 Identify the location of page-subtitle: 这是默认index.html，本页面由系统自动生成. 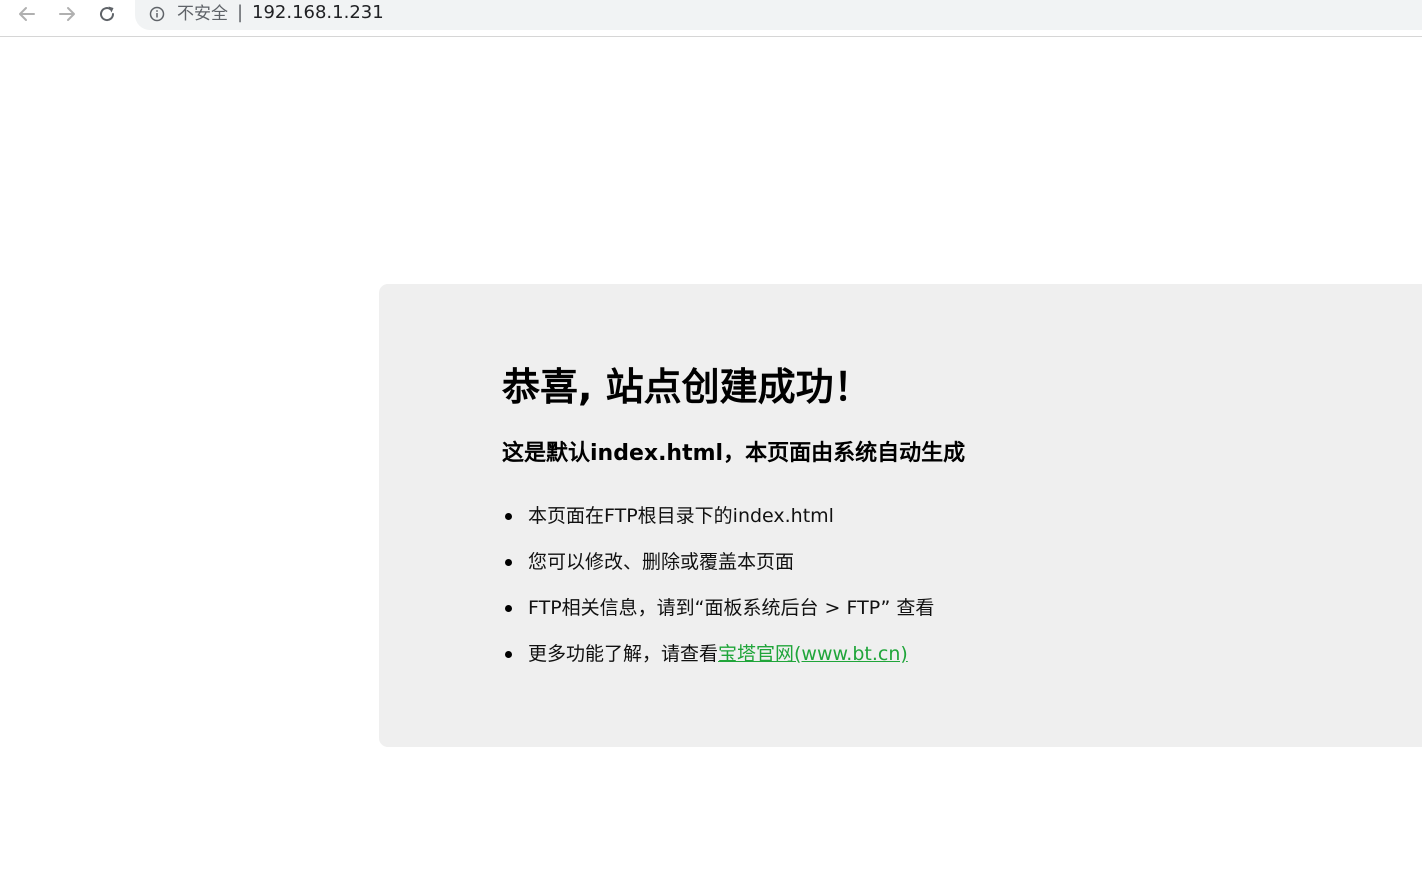
(734, 453).